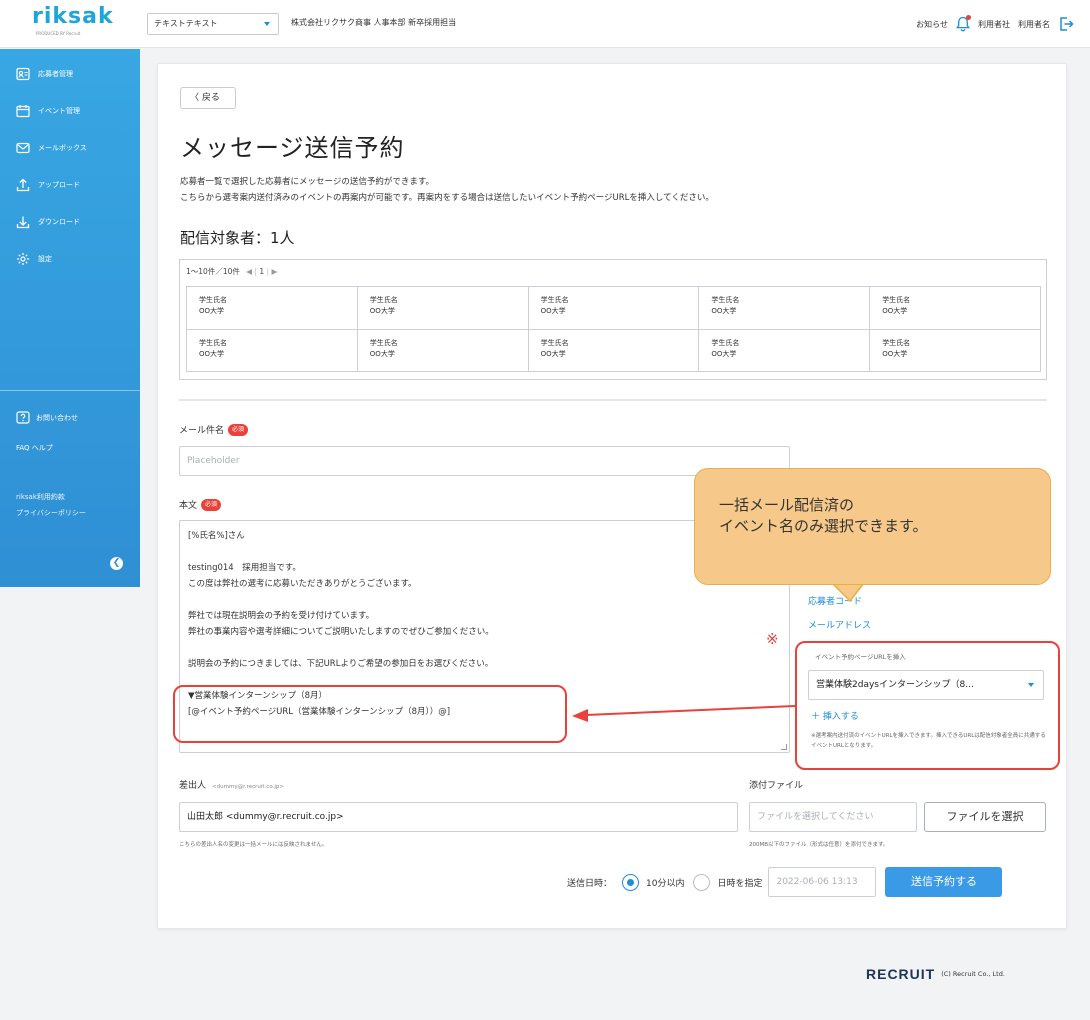 This screenshot has width=1090, height=1020. Describe the element at coordinates (901, 974) in the screenshot. I see `recruit-logo: RECRUIT` at that location.